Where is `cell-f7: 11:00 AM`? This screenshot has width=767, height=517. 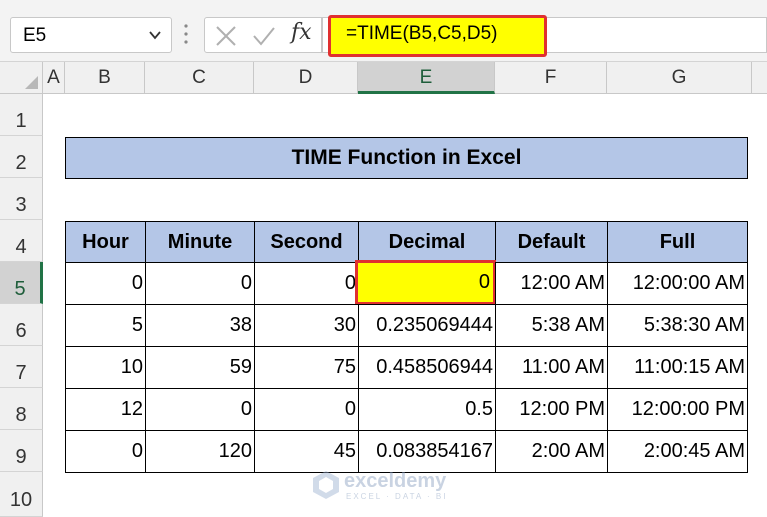 cell-f7: 11:00 AM is located at coordinates (551, 367).